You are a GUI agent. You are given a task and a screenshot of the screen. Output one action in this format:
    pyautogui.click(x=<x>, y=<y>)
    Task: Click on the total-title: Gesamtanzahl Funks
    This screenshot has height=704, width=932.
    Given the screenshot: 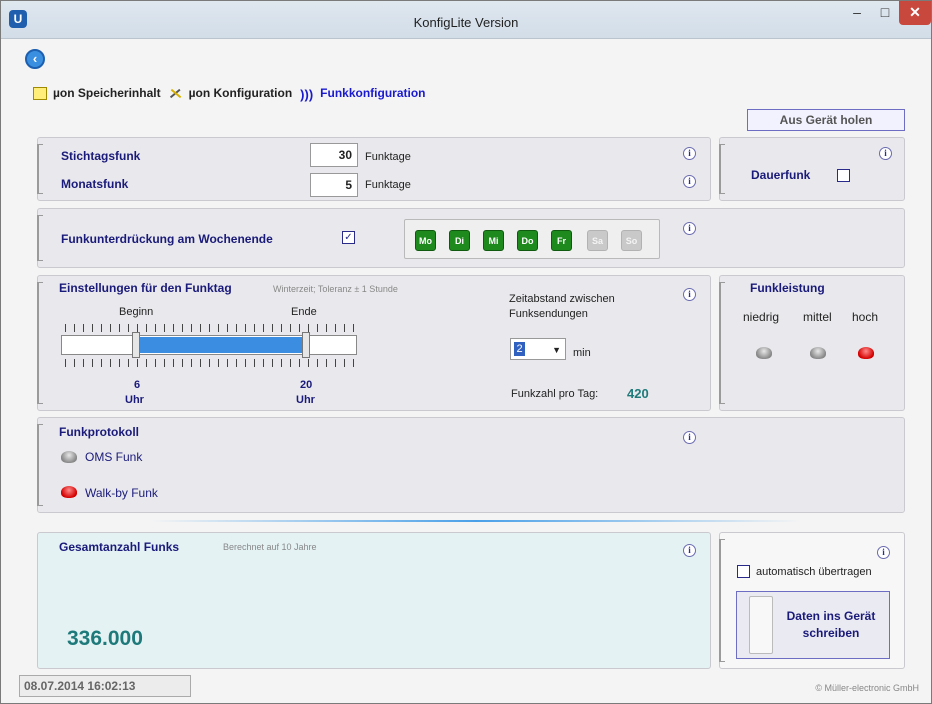 What is the action you would take?
    pyautogui.click(x=119, y=547)
    